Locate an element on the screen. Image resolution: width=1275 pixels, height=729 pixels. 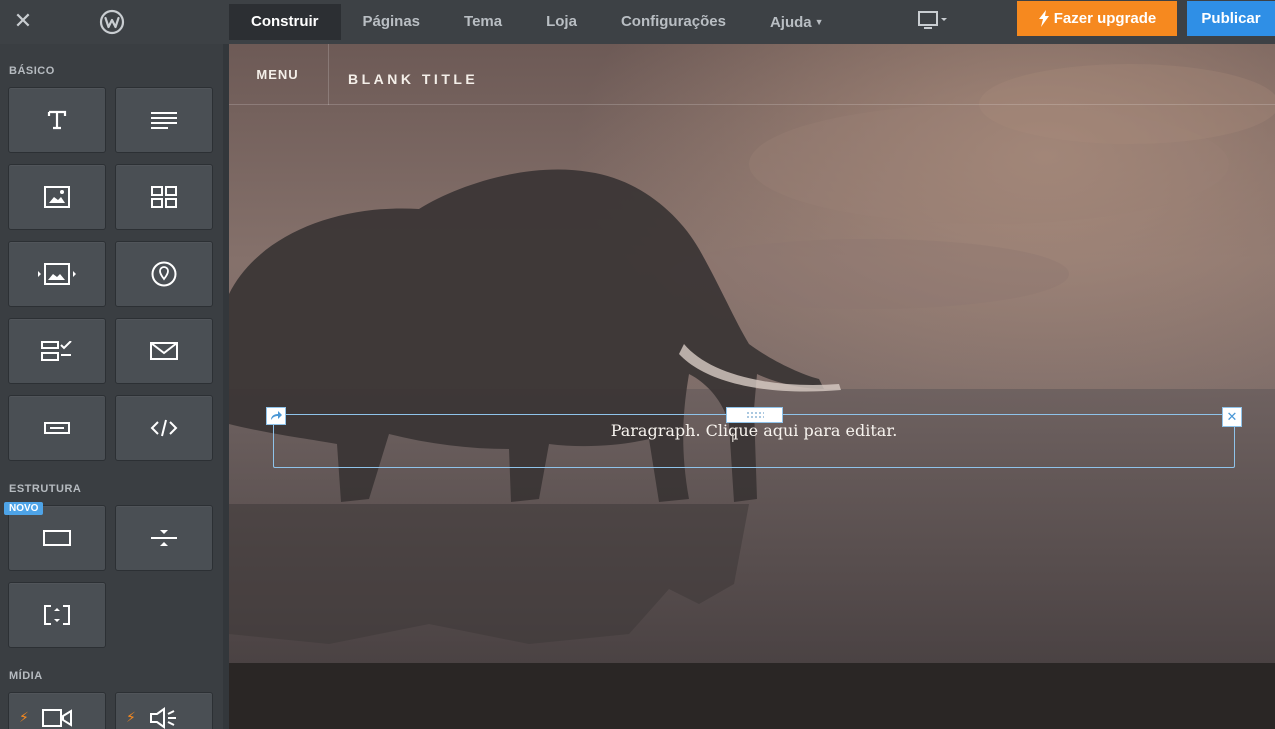
toolbar-left: ✕ is located at coordinates (114, 22).